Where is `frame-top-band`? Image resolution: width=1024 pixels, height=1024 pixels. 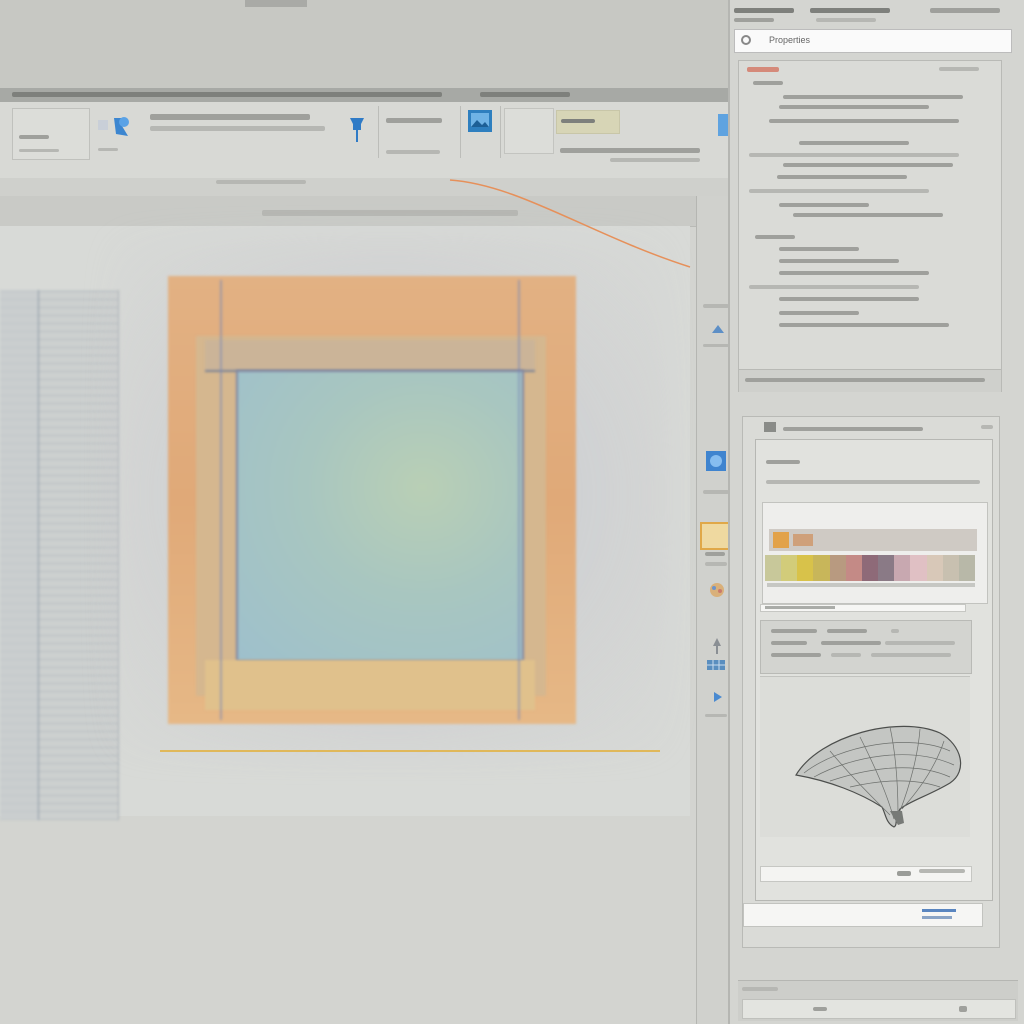 frame-top-band is located at coordinates (370, 356).